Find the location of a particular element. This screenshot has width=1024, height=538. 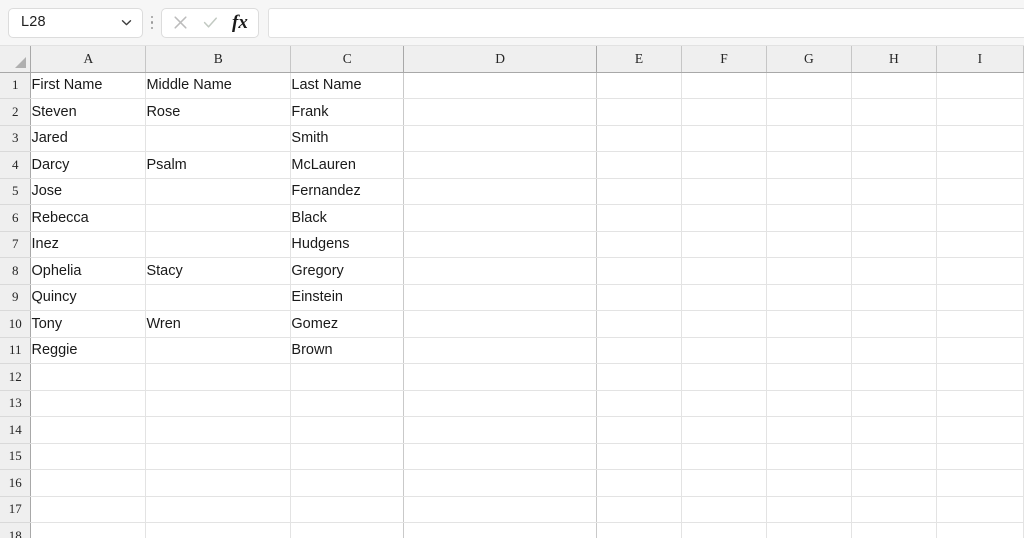

cell-B5 is located at coordinates (218, 191).